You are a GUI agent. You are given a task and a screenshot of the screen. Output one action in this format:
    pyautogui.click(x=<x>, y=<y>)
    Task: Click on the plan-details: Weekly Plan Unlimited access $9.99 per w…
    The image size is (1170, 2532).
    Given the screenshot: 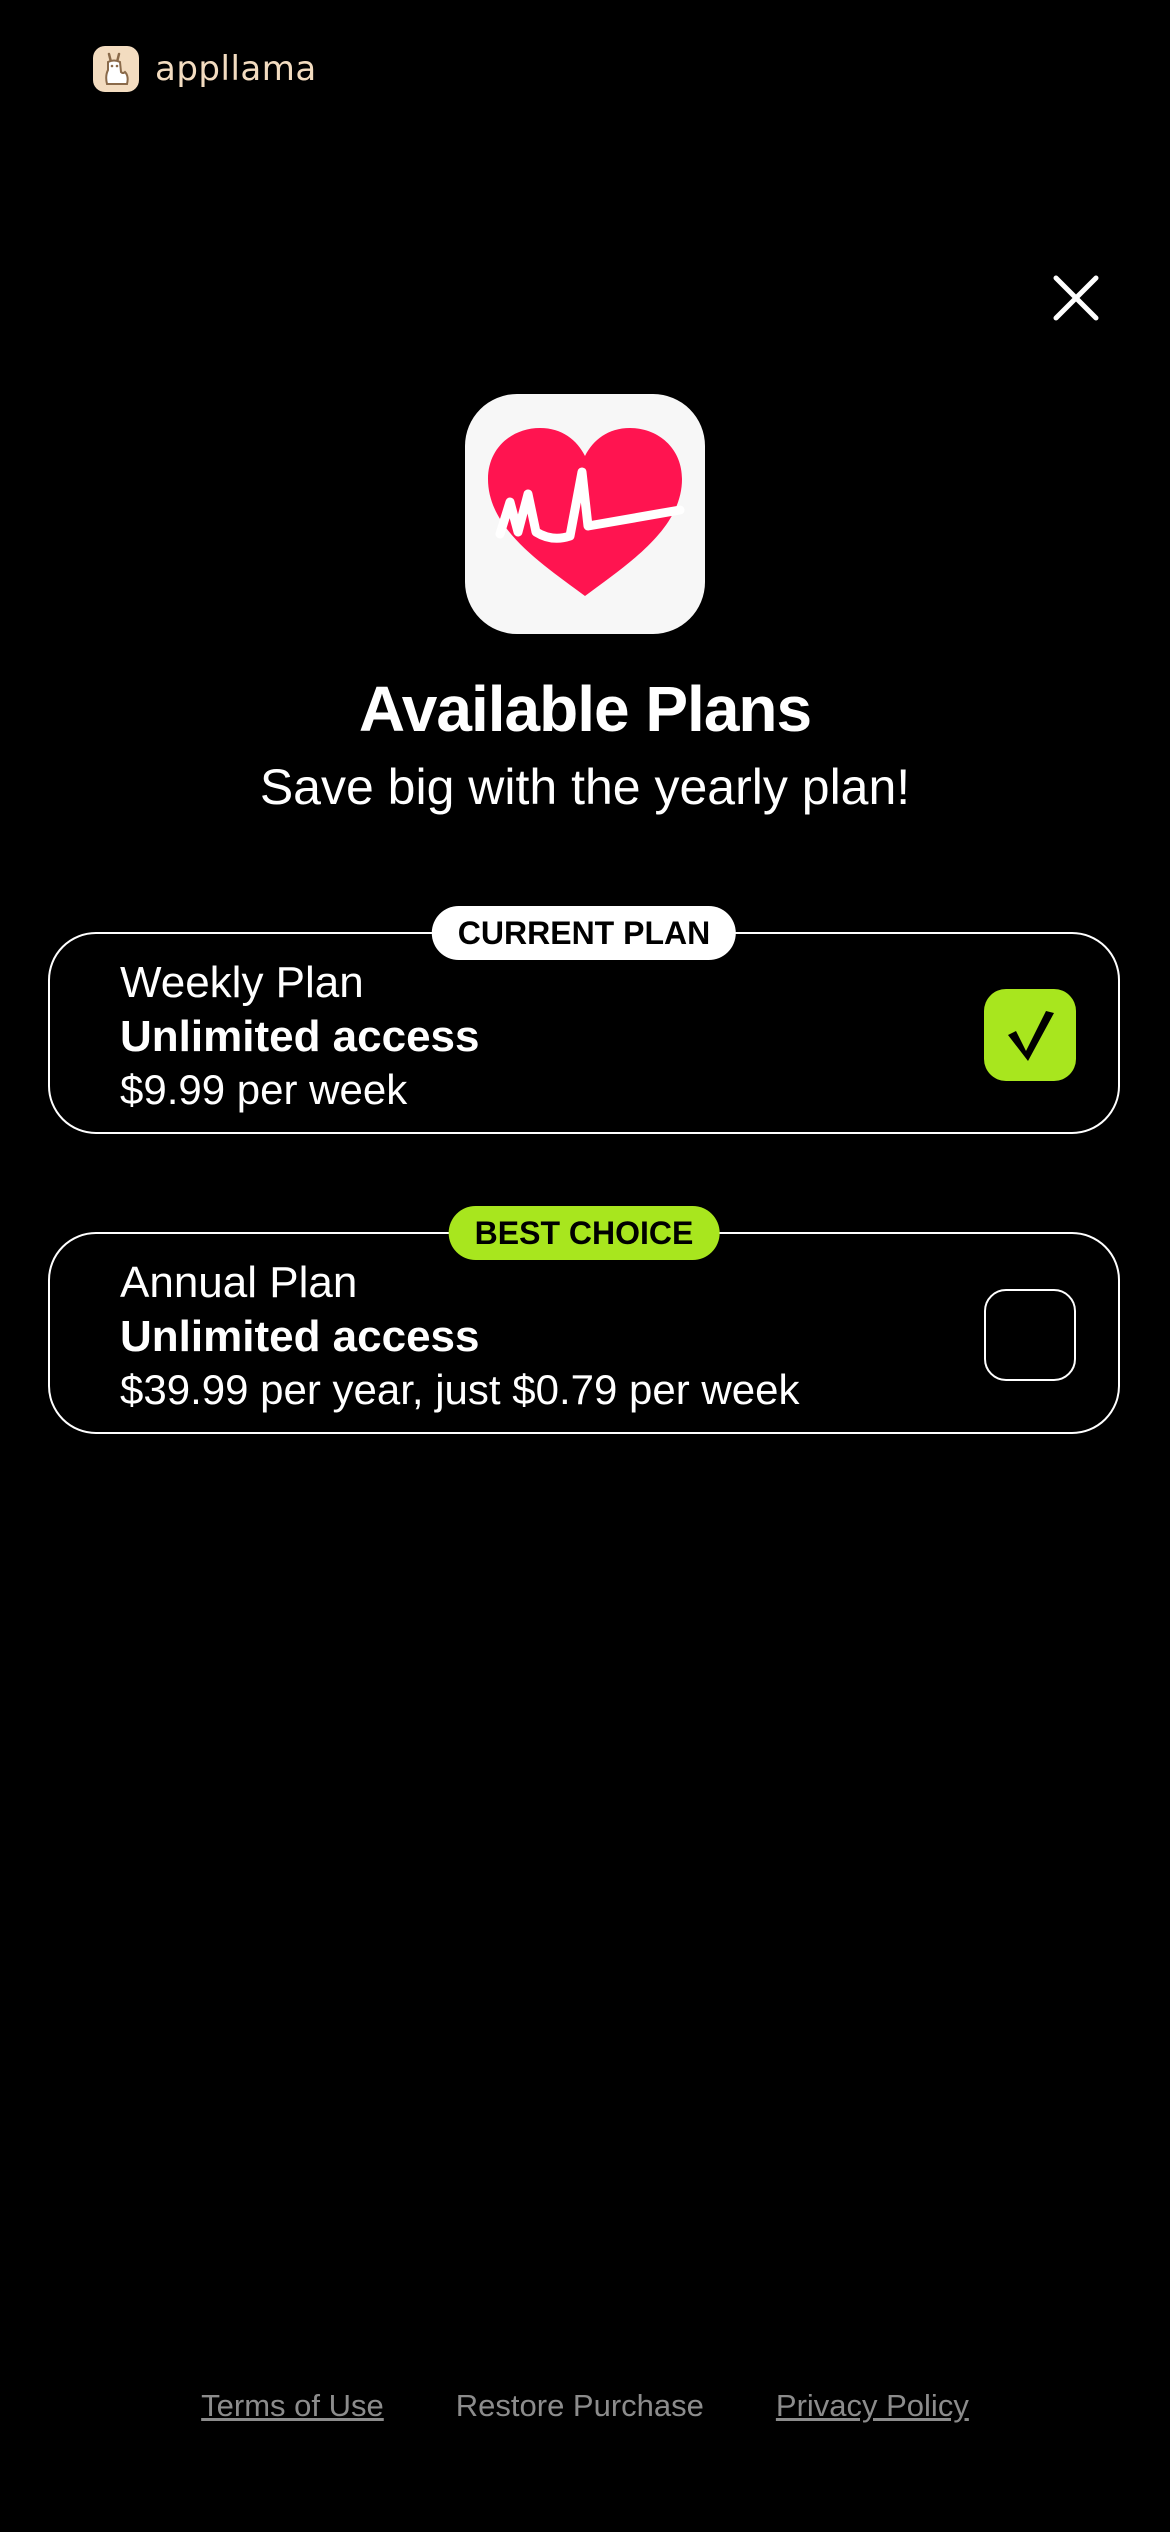 What is the action you would take?
    pyautogui.click(x=300, y=1036)
    